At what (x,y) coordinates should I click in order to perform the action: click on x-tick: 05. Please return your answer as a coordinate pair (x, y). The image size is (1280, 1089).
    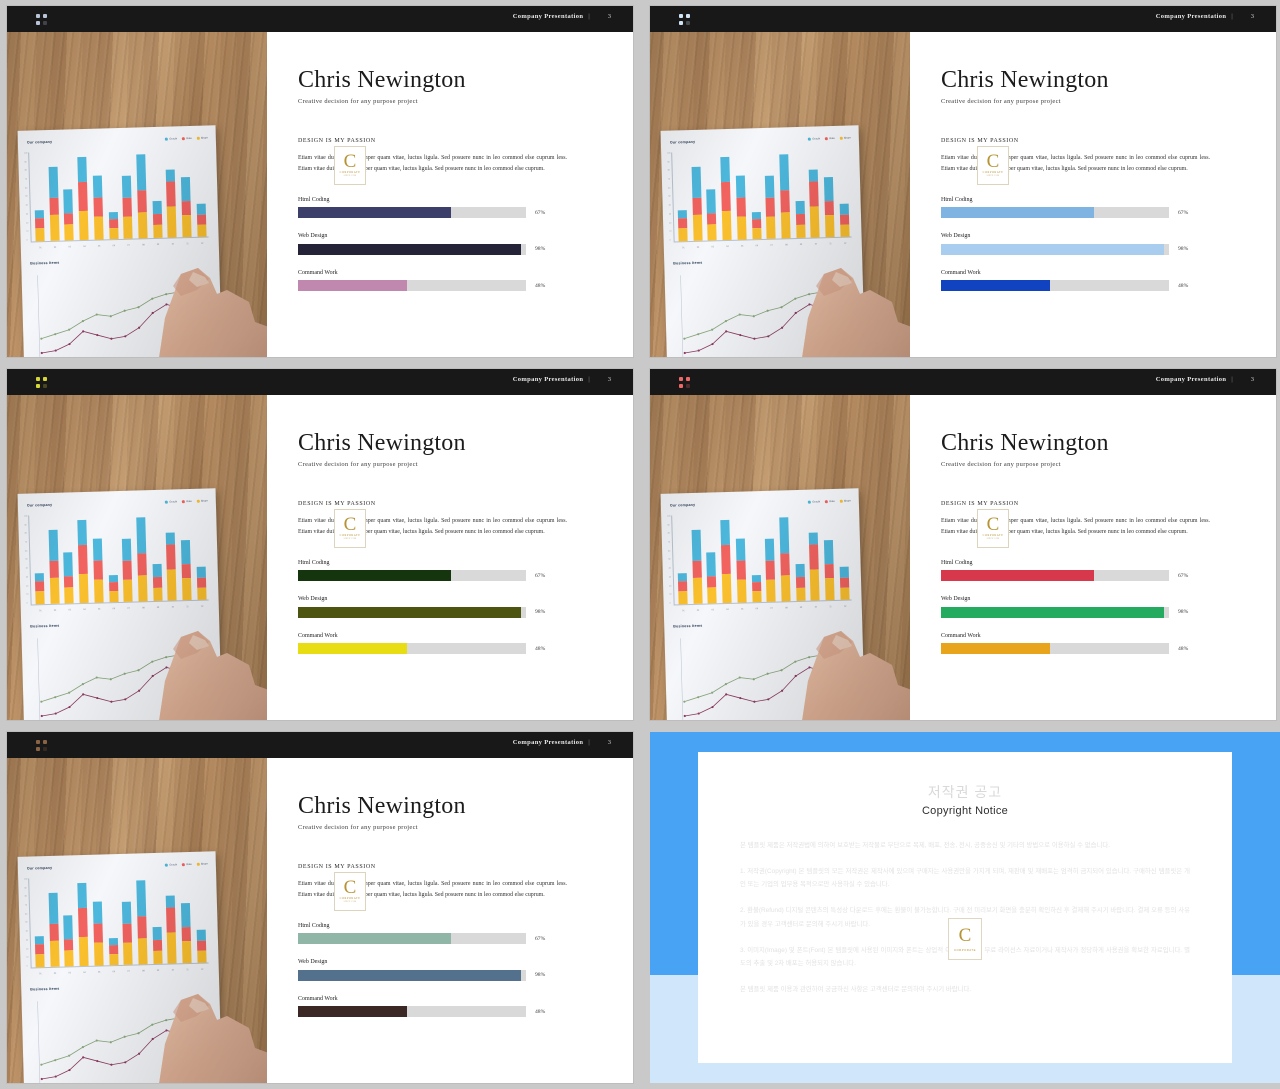
    Looking at the image, I should click on (742, 609).